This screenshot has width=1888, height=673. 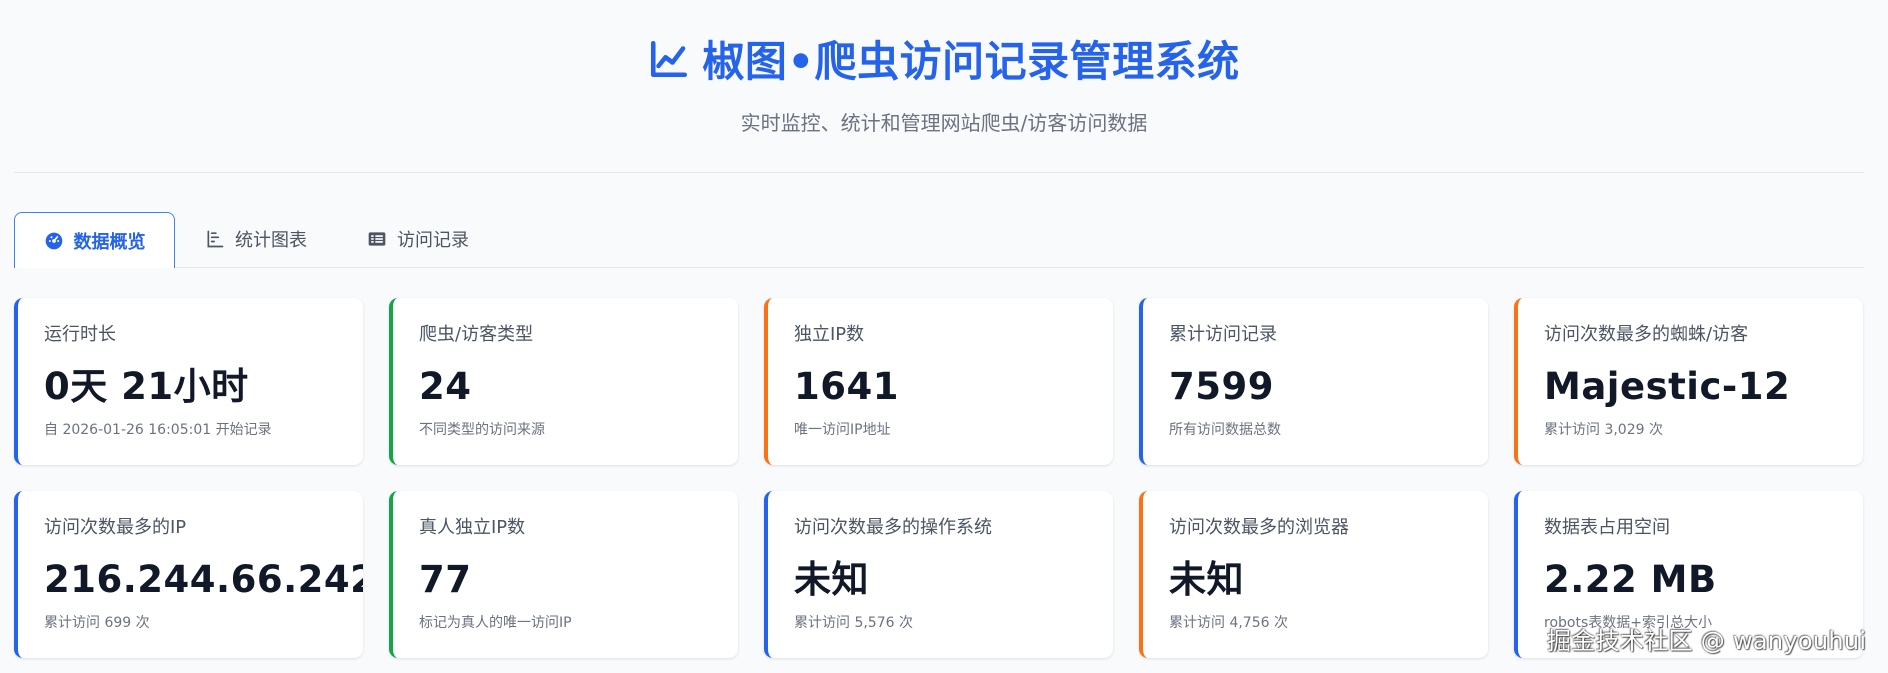 I want to click on stat-card-uptime: 运行时长 0天 21小时 自 2026-01-26 16:05:01 开始记录, so click(x=188, y=381).